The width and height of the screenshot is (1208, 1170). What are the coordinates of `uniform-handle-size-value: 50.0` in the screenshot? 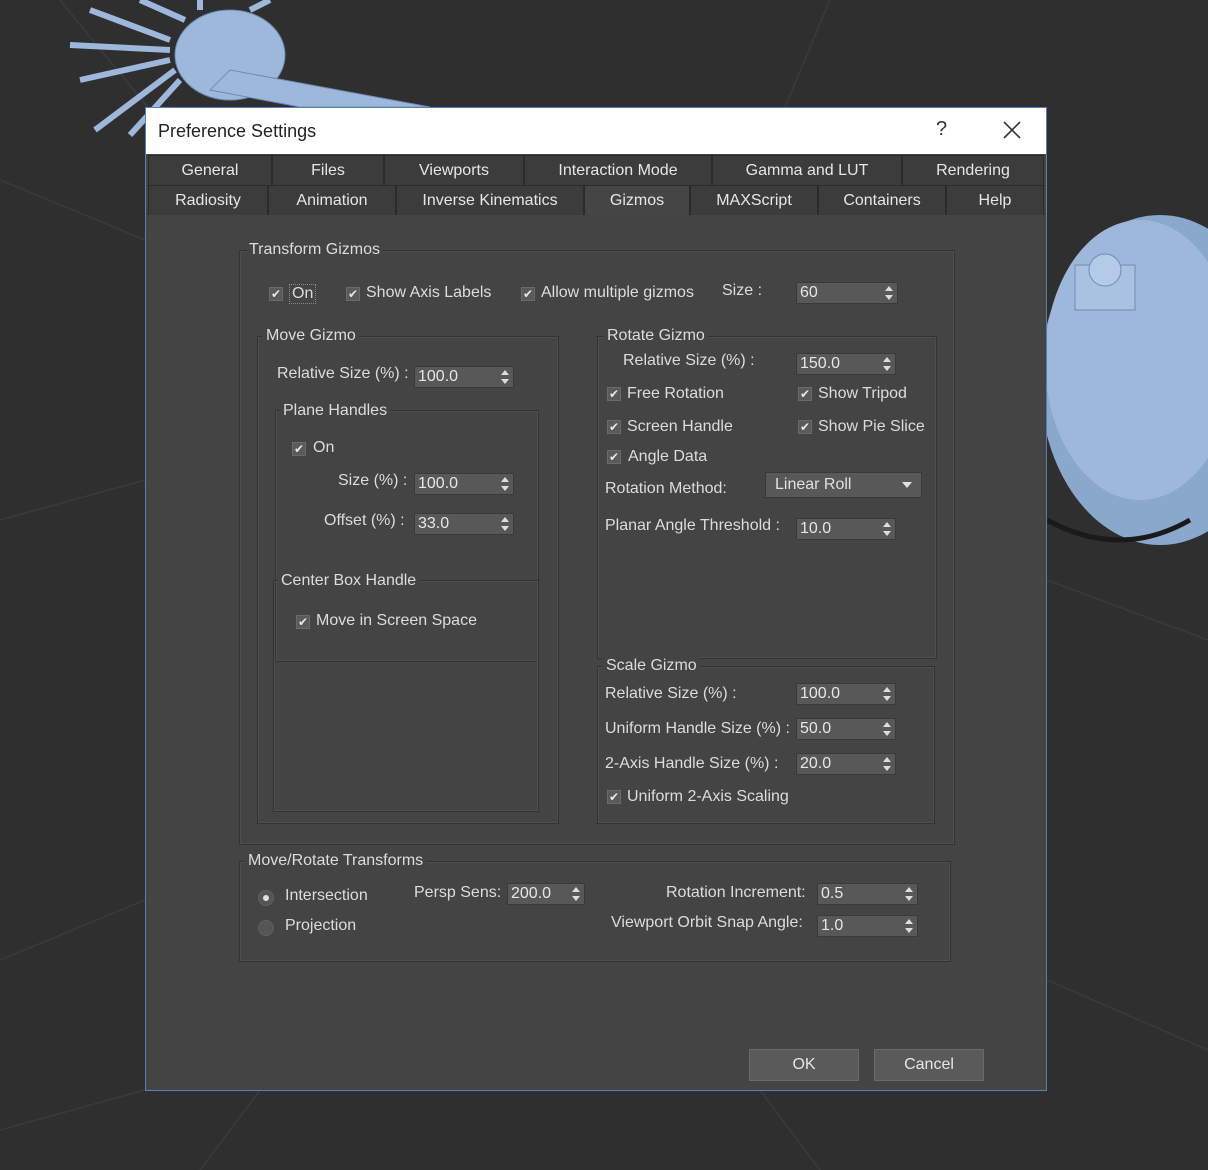 It's located at (816, 728).